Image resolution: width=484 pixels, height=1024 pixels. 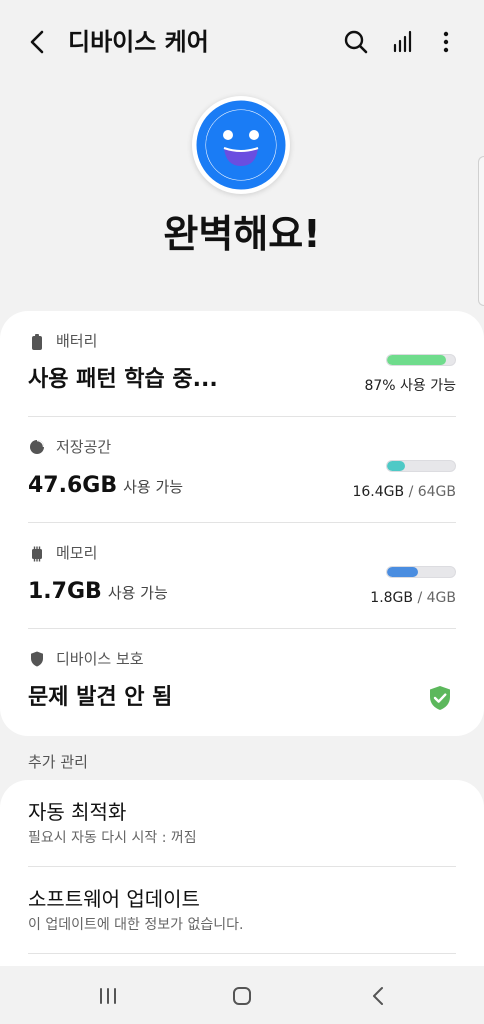 I want to click on battery-bar-fill, so click(x=417, y=360).